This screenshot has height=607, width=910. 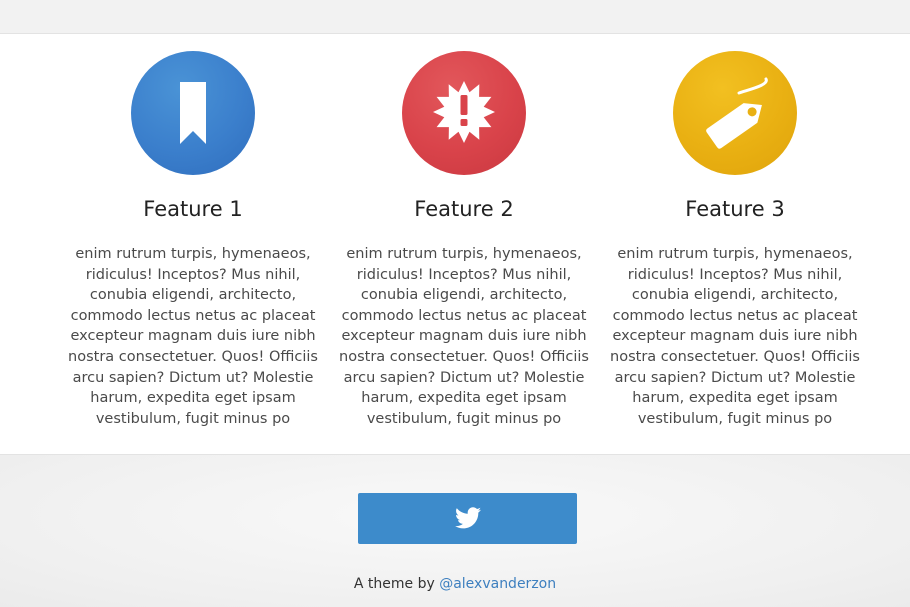 I want to click on feature-title: Feature 2, so click(x=464, y=209).